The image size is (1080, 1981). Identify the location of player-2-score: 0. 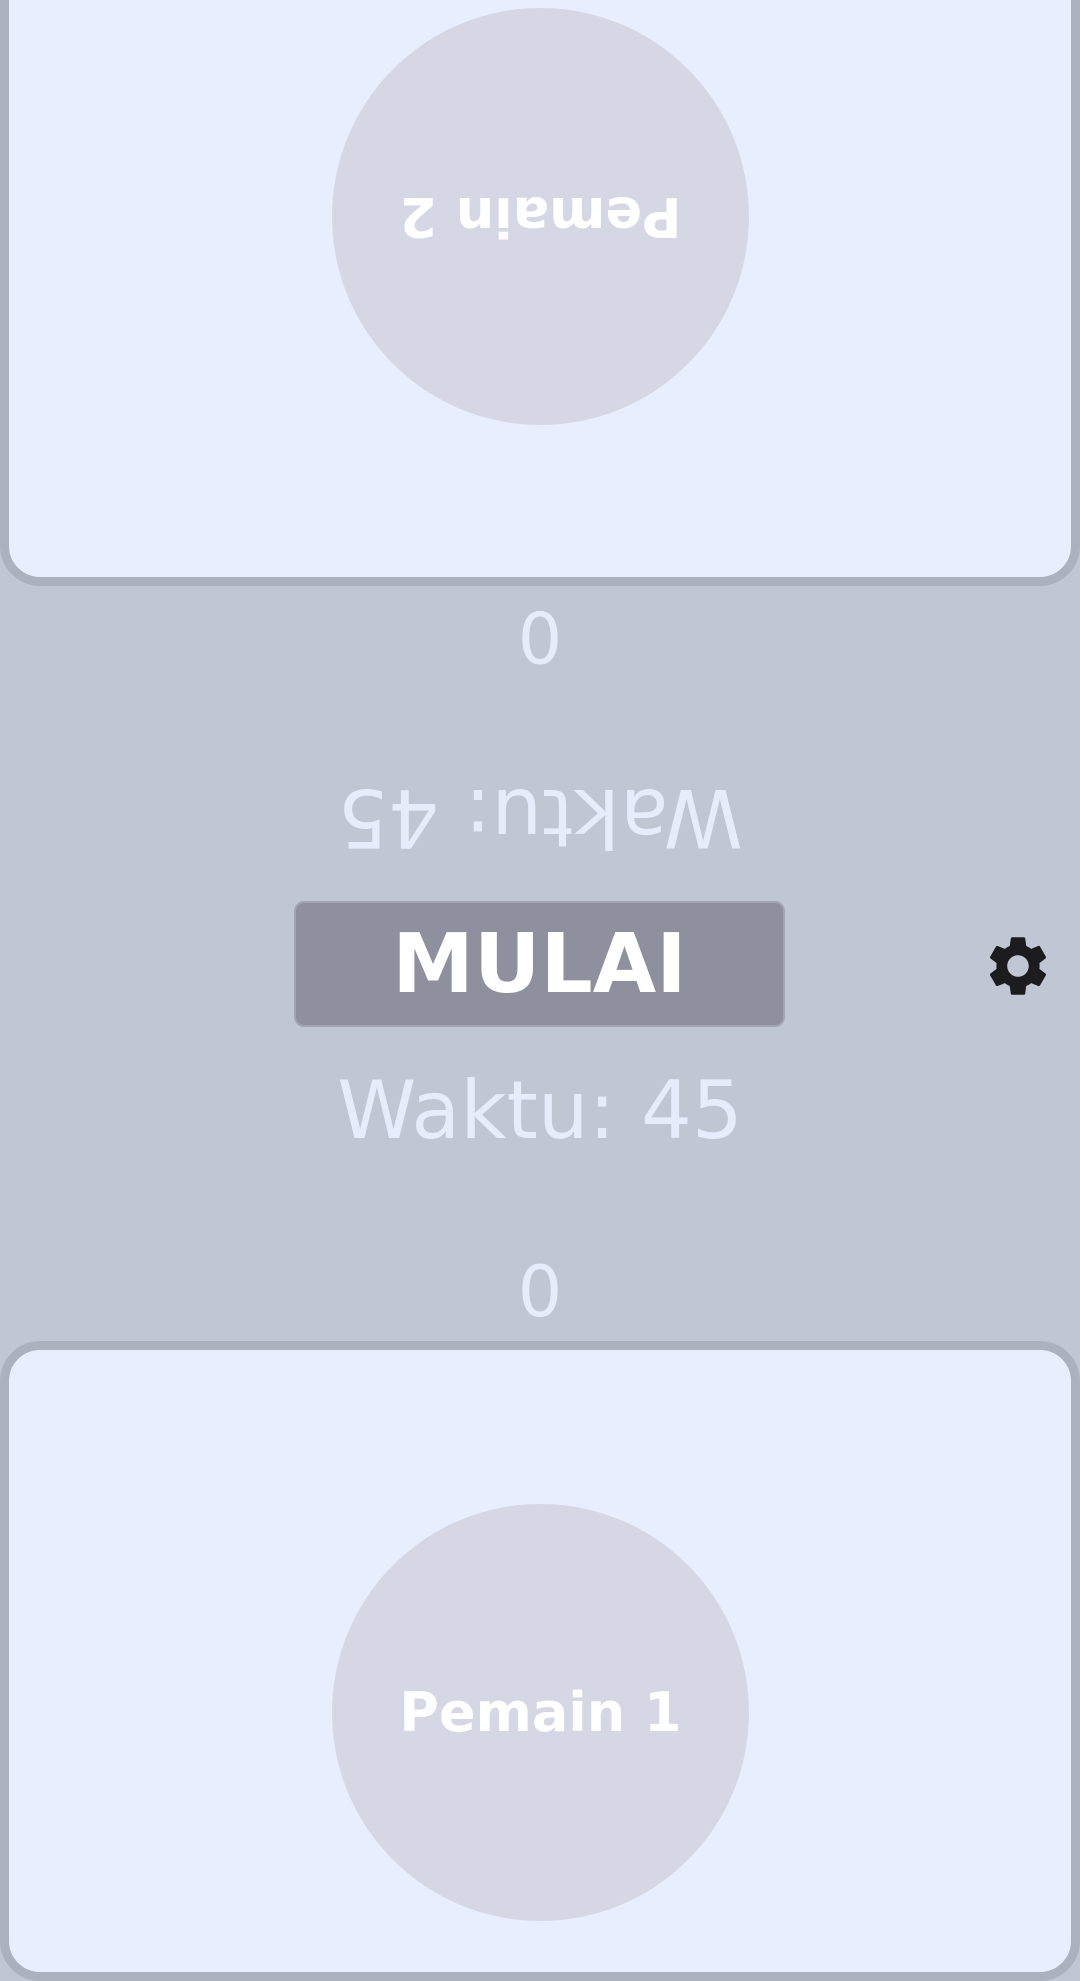
(540, 636).